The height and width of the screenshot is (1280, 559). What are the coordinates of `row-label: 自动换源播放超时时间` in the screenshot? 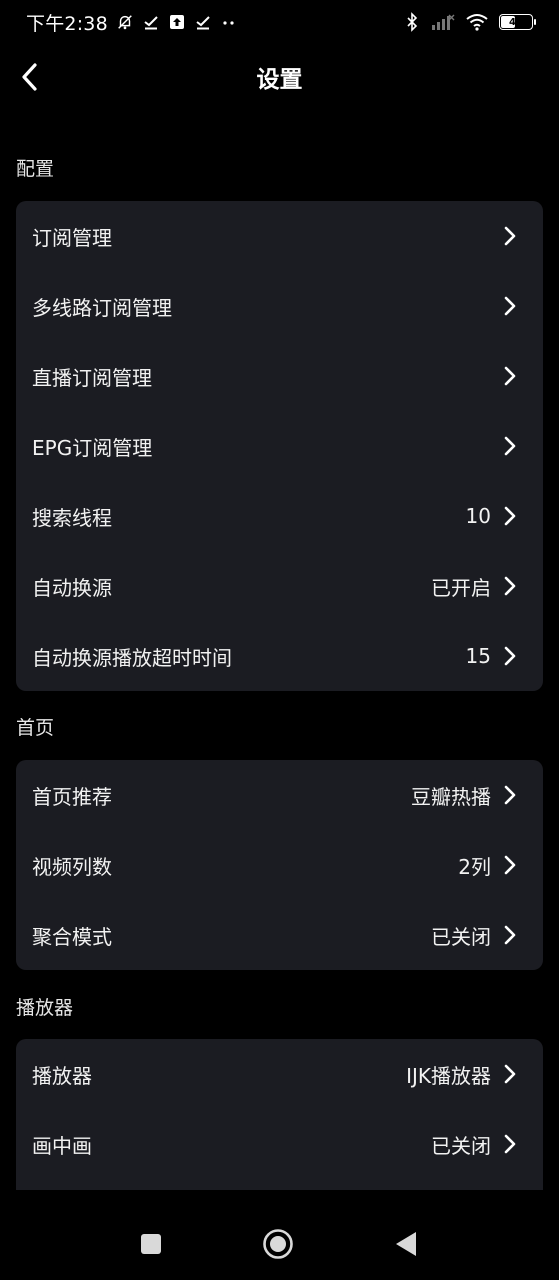 It's located at (132, 657).